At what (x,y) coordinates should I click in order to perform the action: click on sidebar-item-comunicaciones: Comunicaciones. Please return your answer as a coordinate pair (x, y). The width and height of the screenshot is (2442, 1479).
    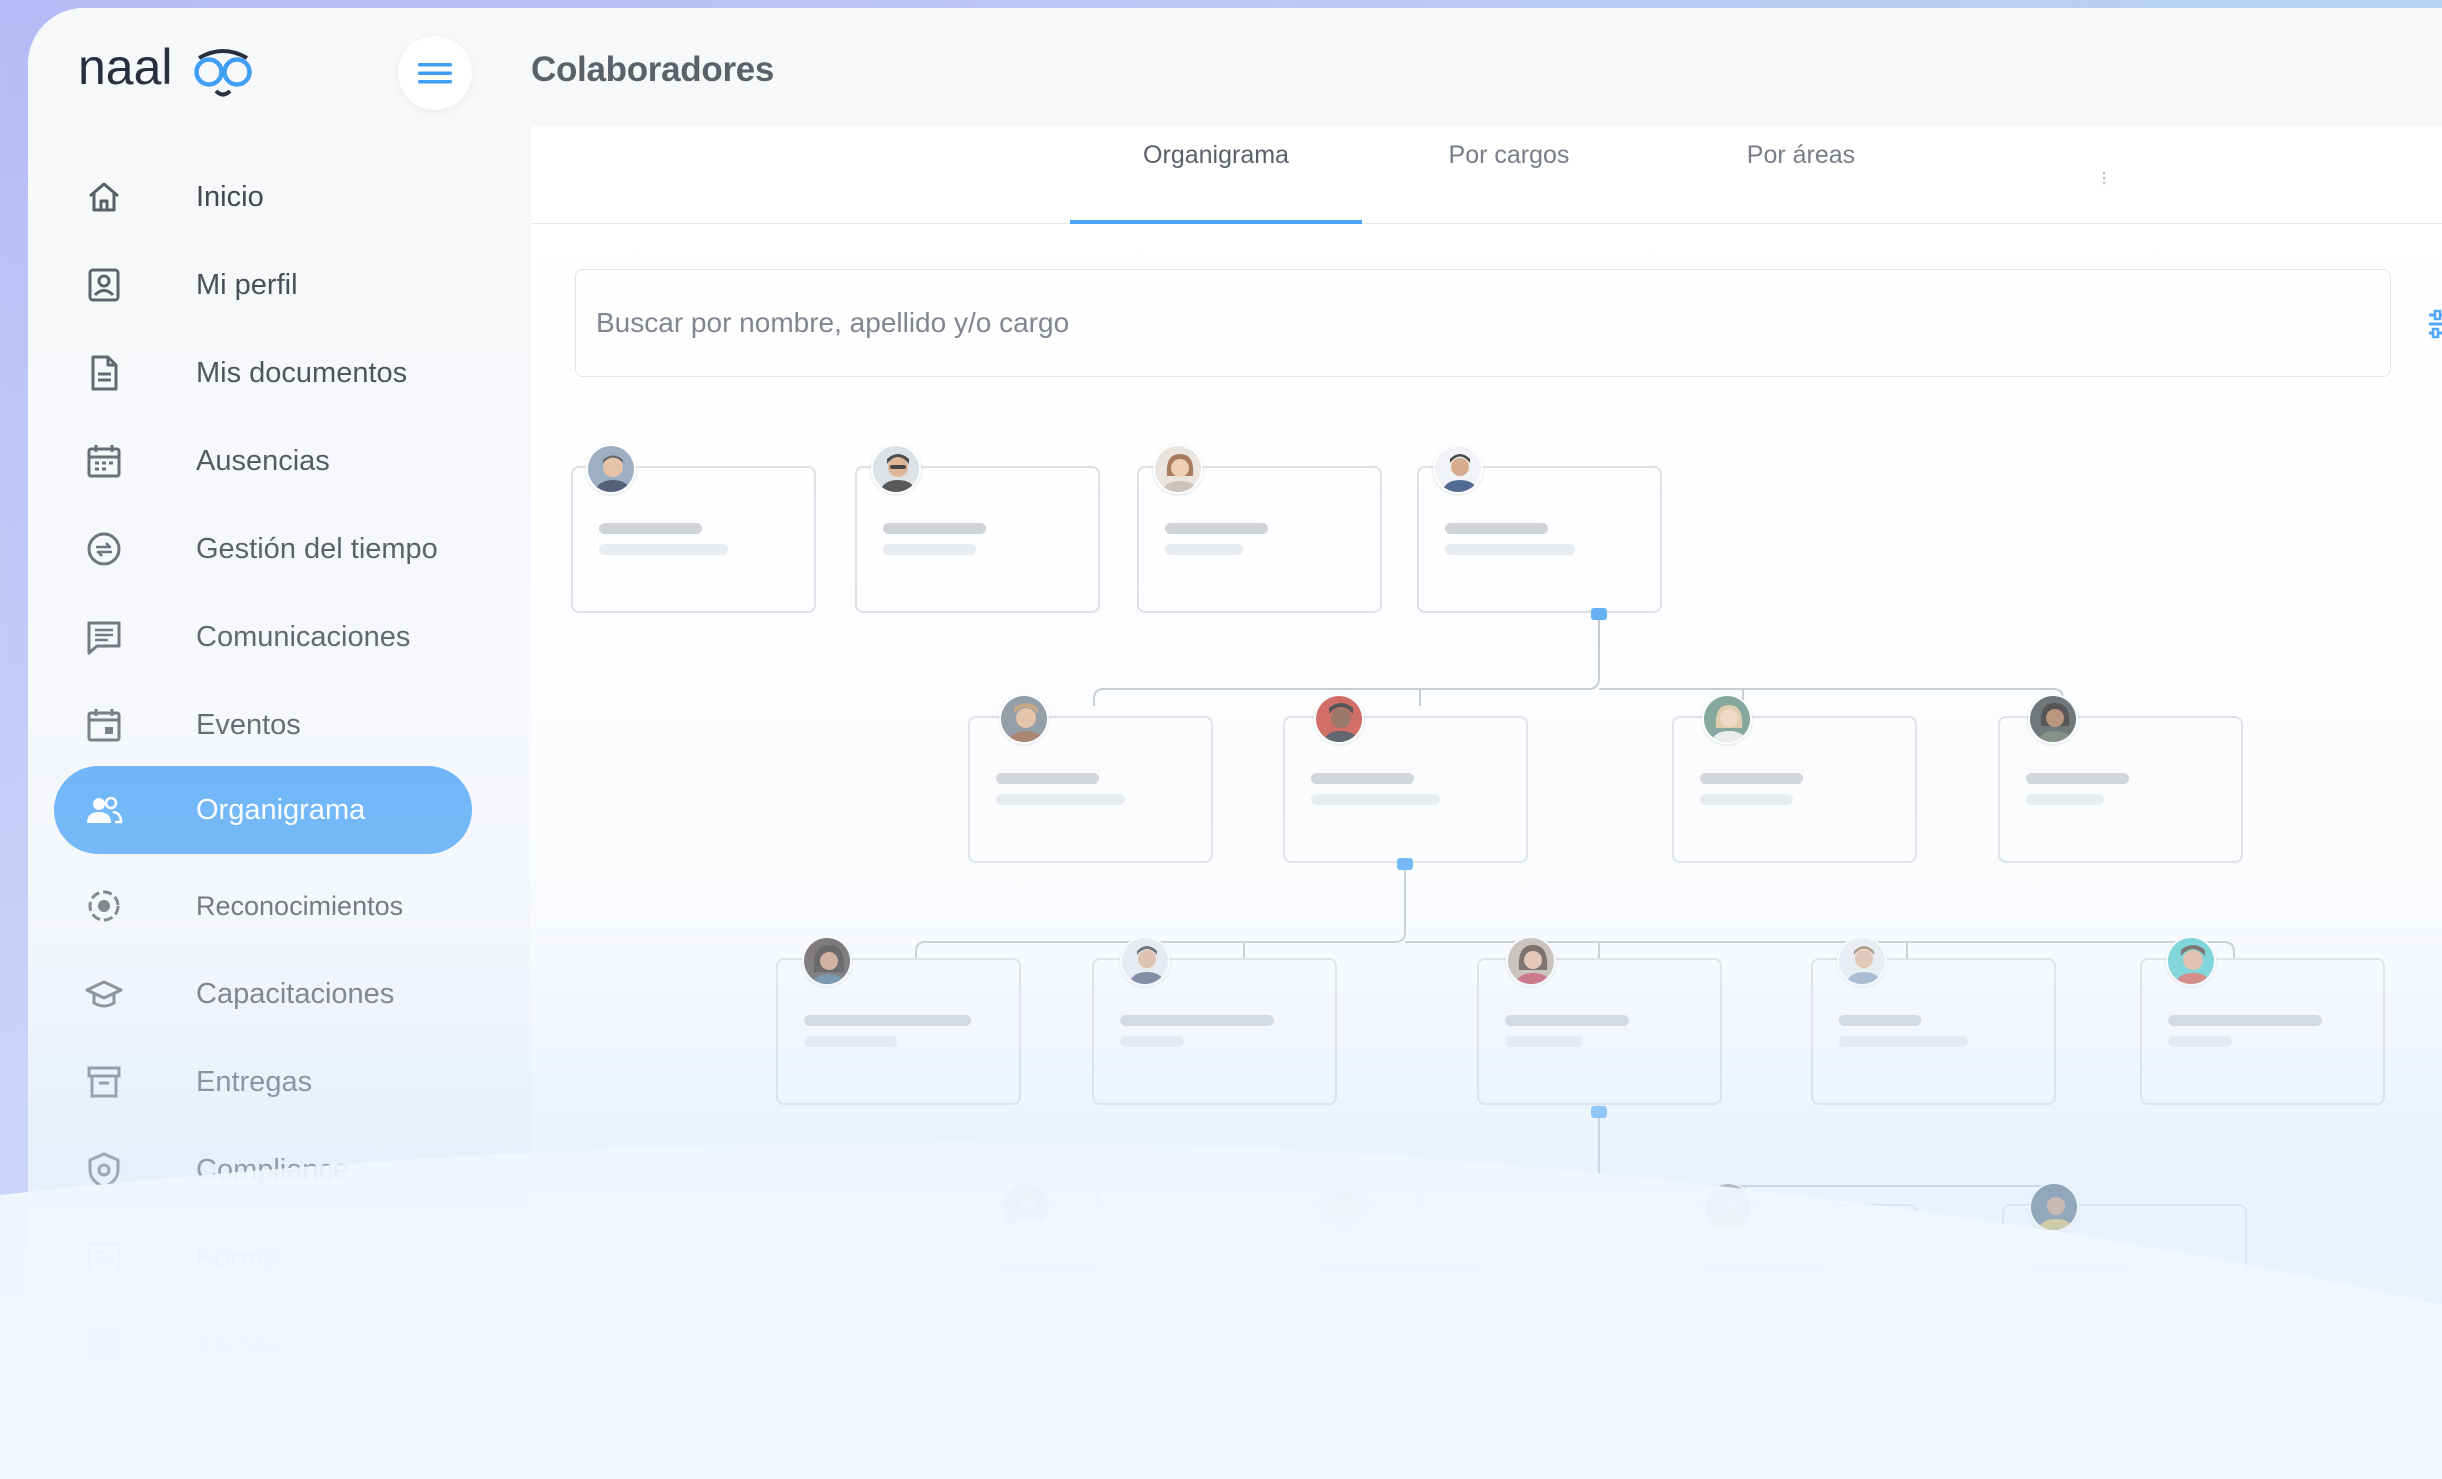
    Looking at the image, I should click on (263, 637).